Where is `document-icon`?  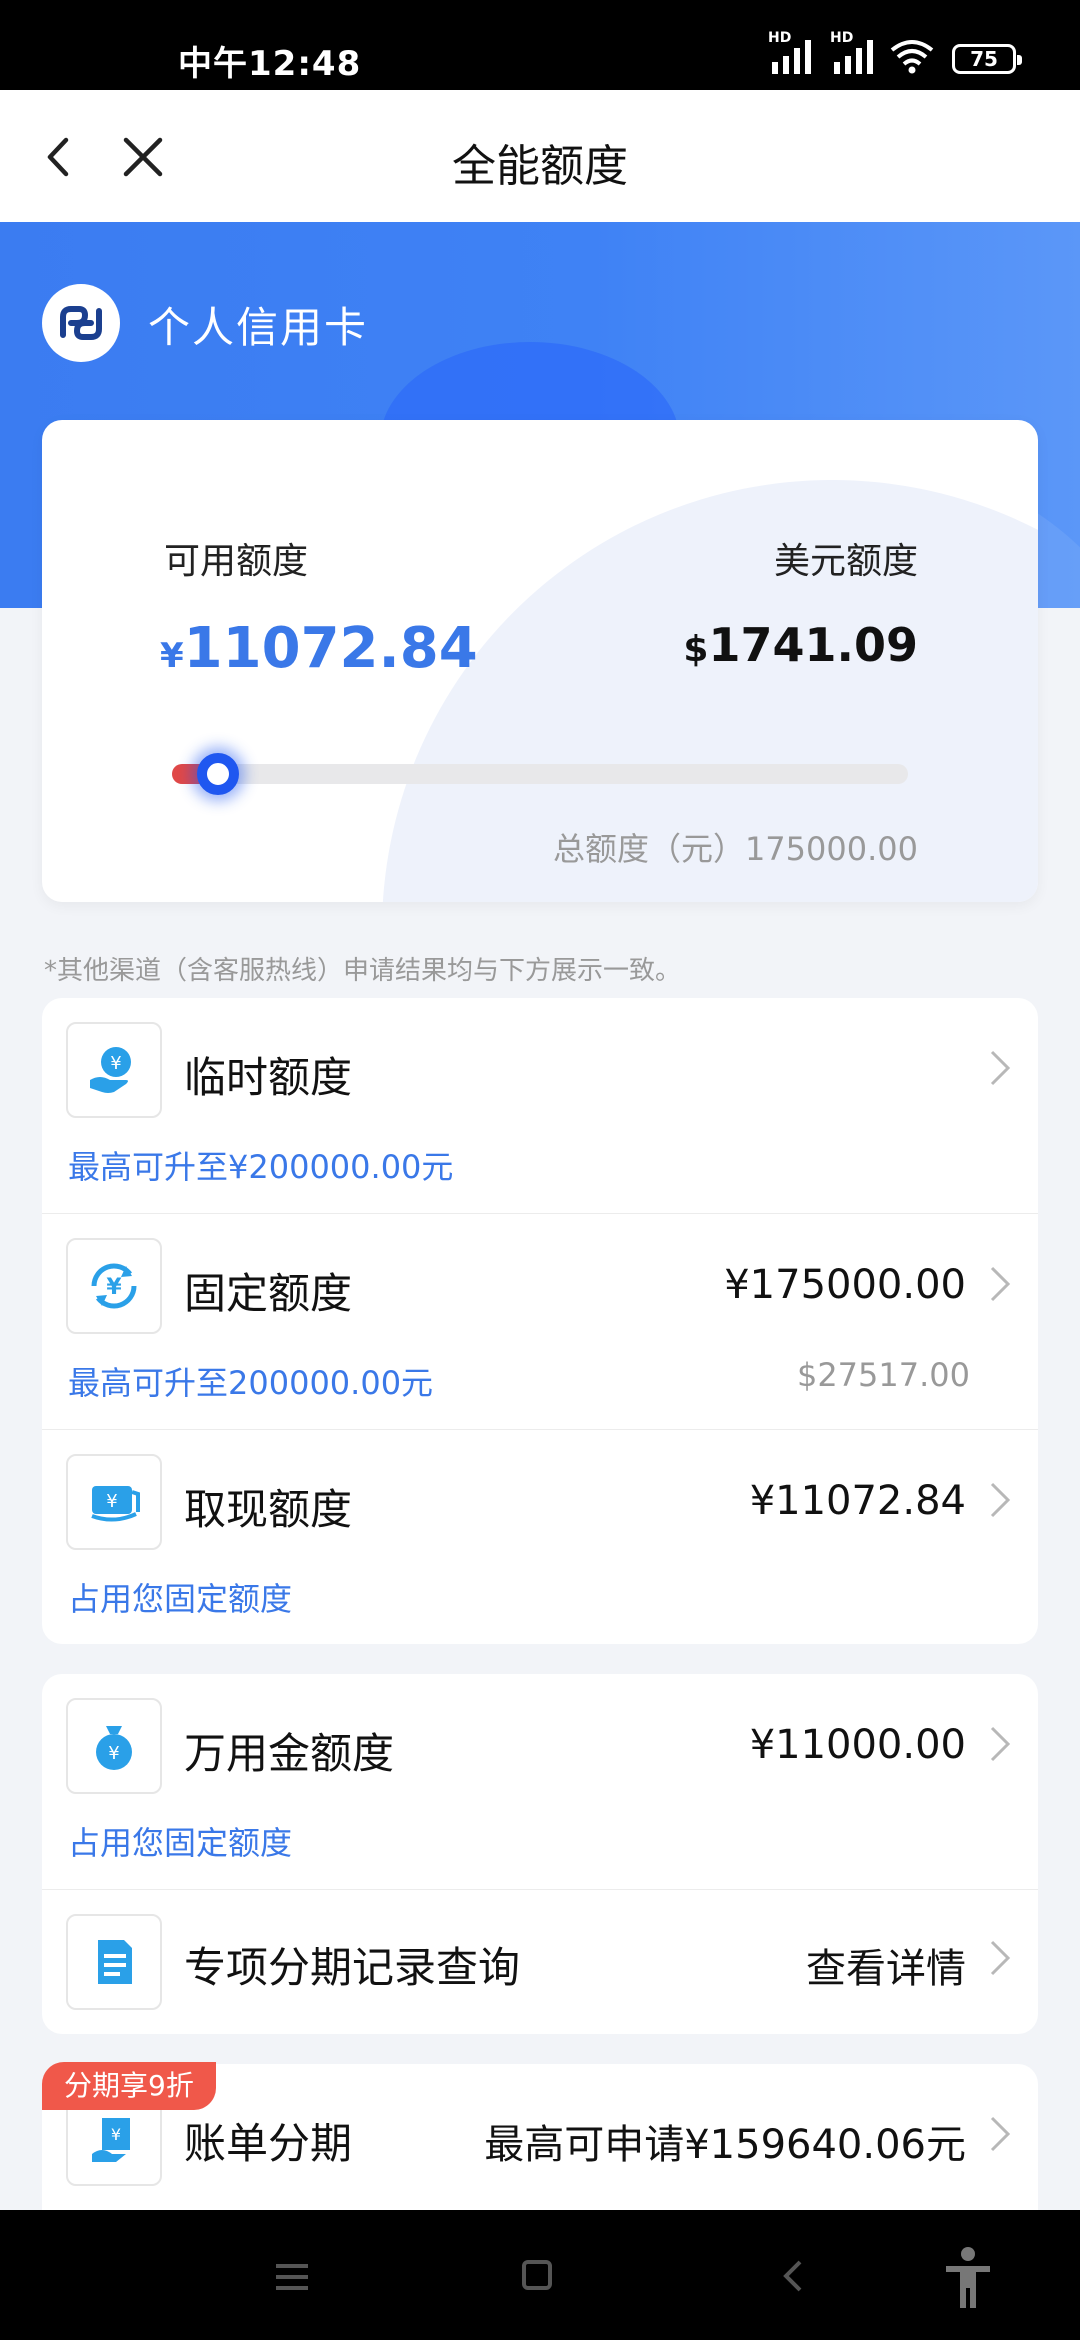 document-icon is located at coordinates (114, 1962).